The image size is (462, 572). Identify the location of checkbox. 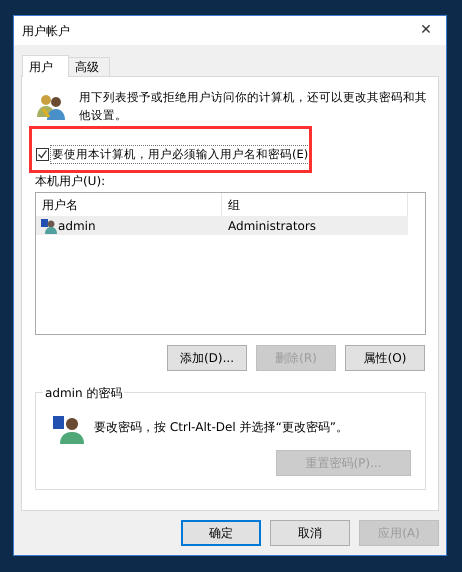
(42, 154).